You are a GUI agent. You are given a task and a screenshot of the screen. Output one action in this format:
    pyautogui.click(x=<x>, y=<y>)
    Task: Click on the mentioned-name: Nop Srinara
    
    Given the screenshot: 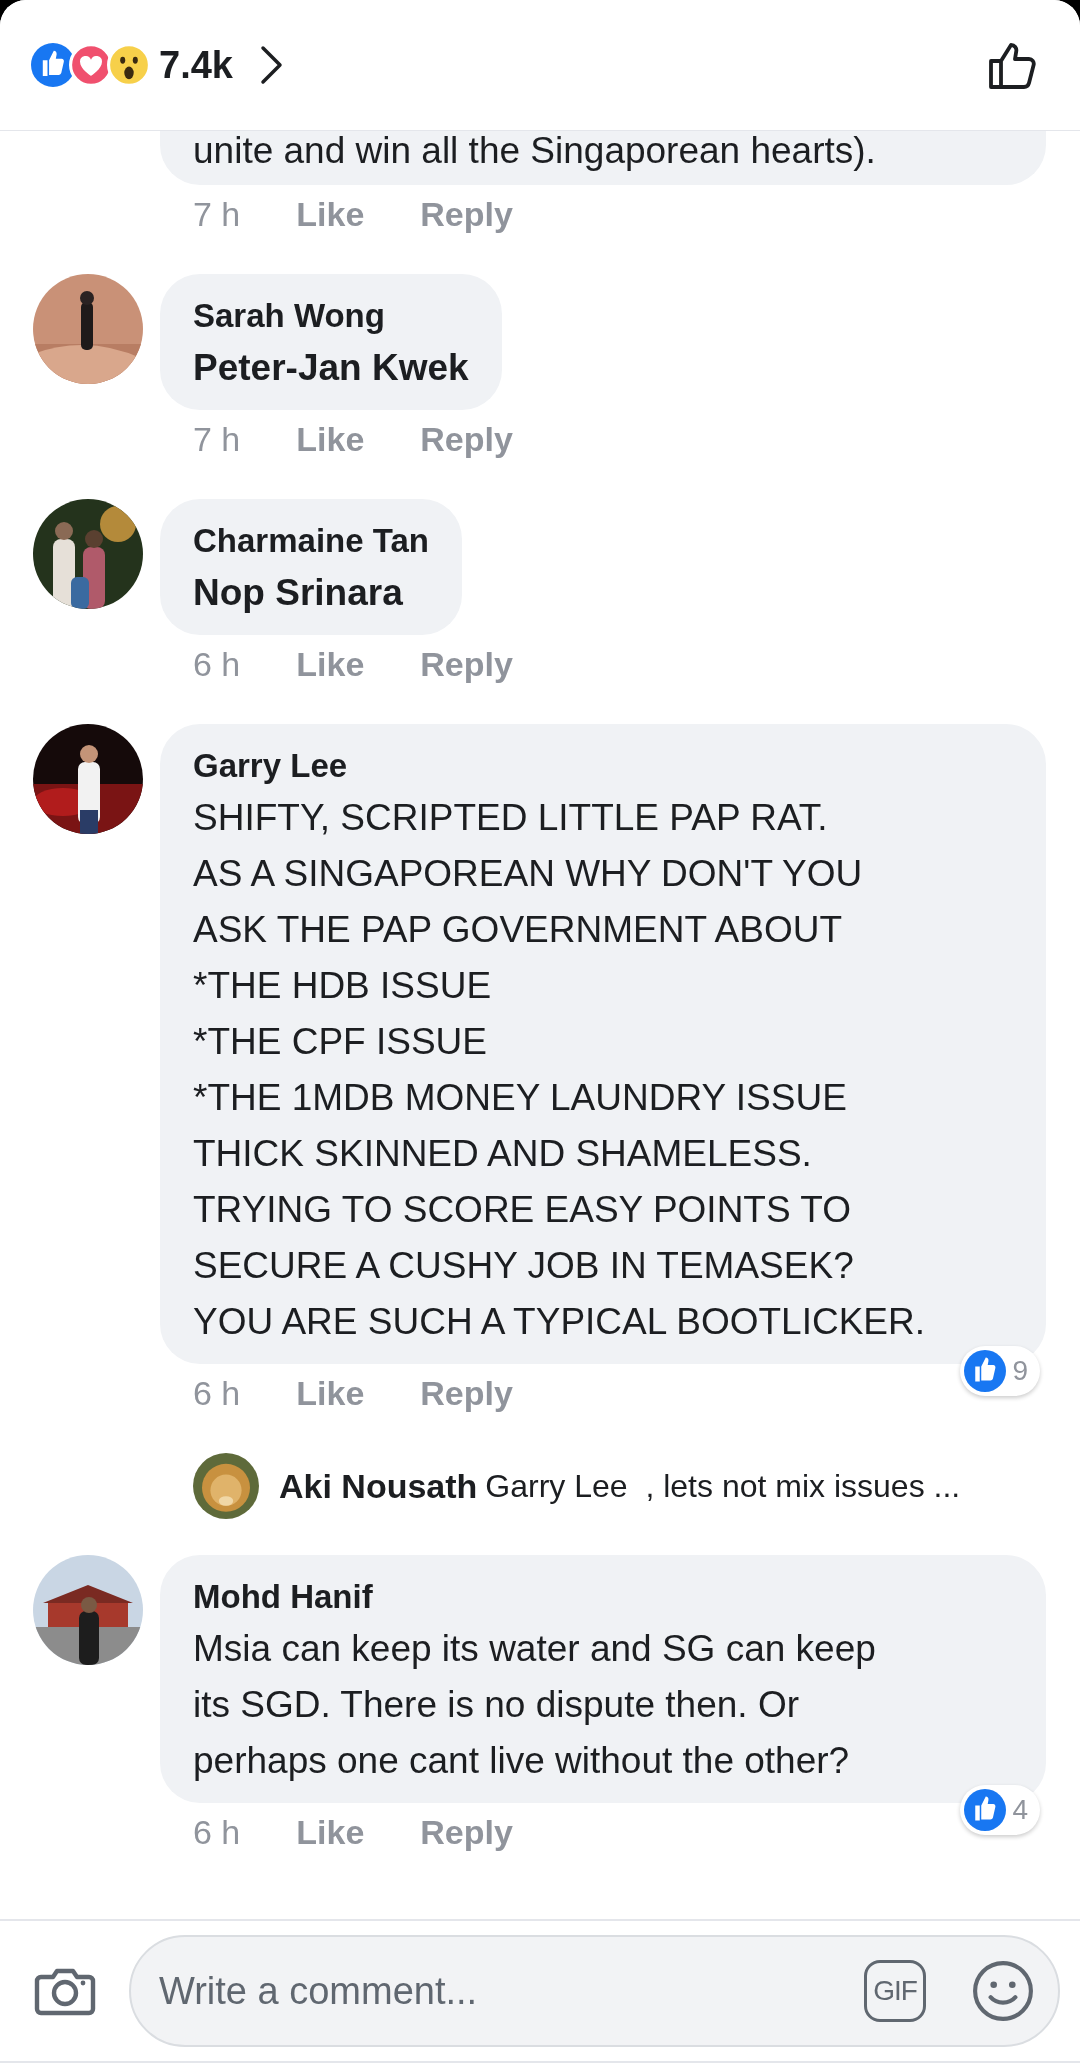 What is the action you would take?
    pyautogui.click(x=311, y=593)
    